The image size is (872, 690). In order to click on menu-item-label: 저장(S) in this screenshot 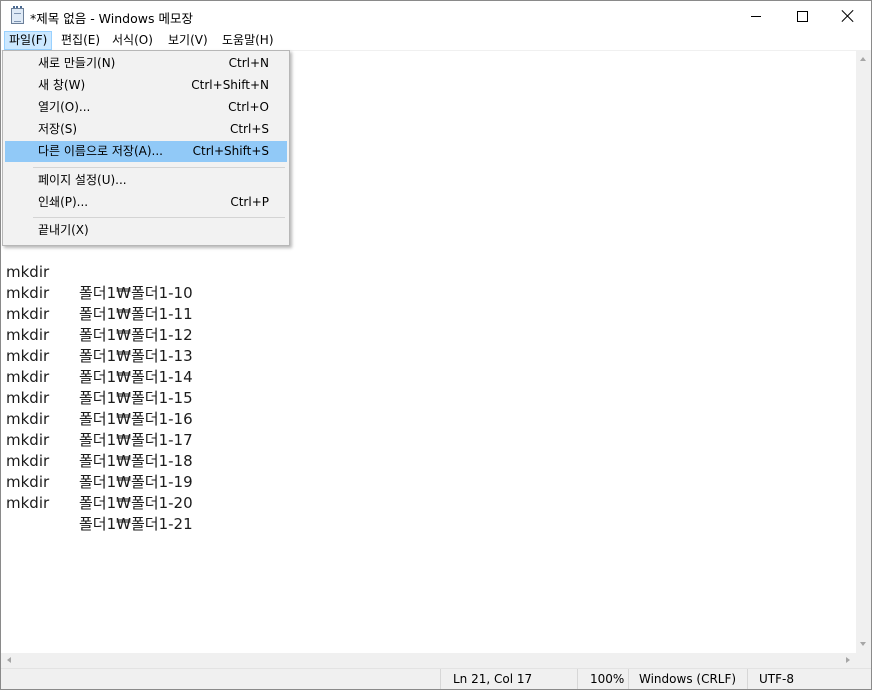, I will do `click(58, 129)`.